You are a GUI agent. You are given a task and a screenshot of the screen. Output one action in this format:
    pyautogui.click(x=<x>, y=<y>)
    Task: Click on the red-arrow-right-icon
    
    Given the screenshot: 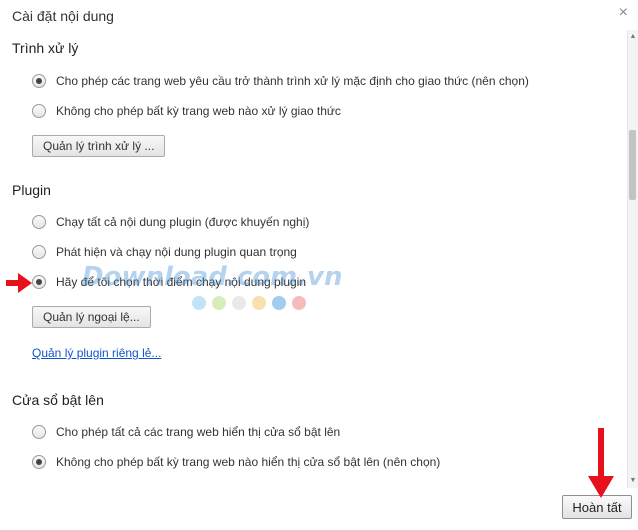 What is the action you would take?
    pyautogui.click(x=19, y=283)
    